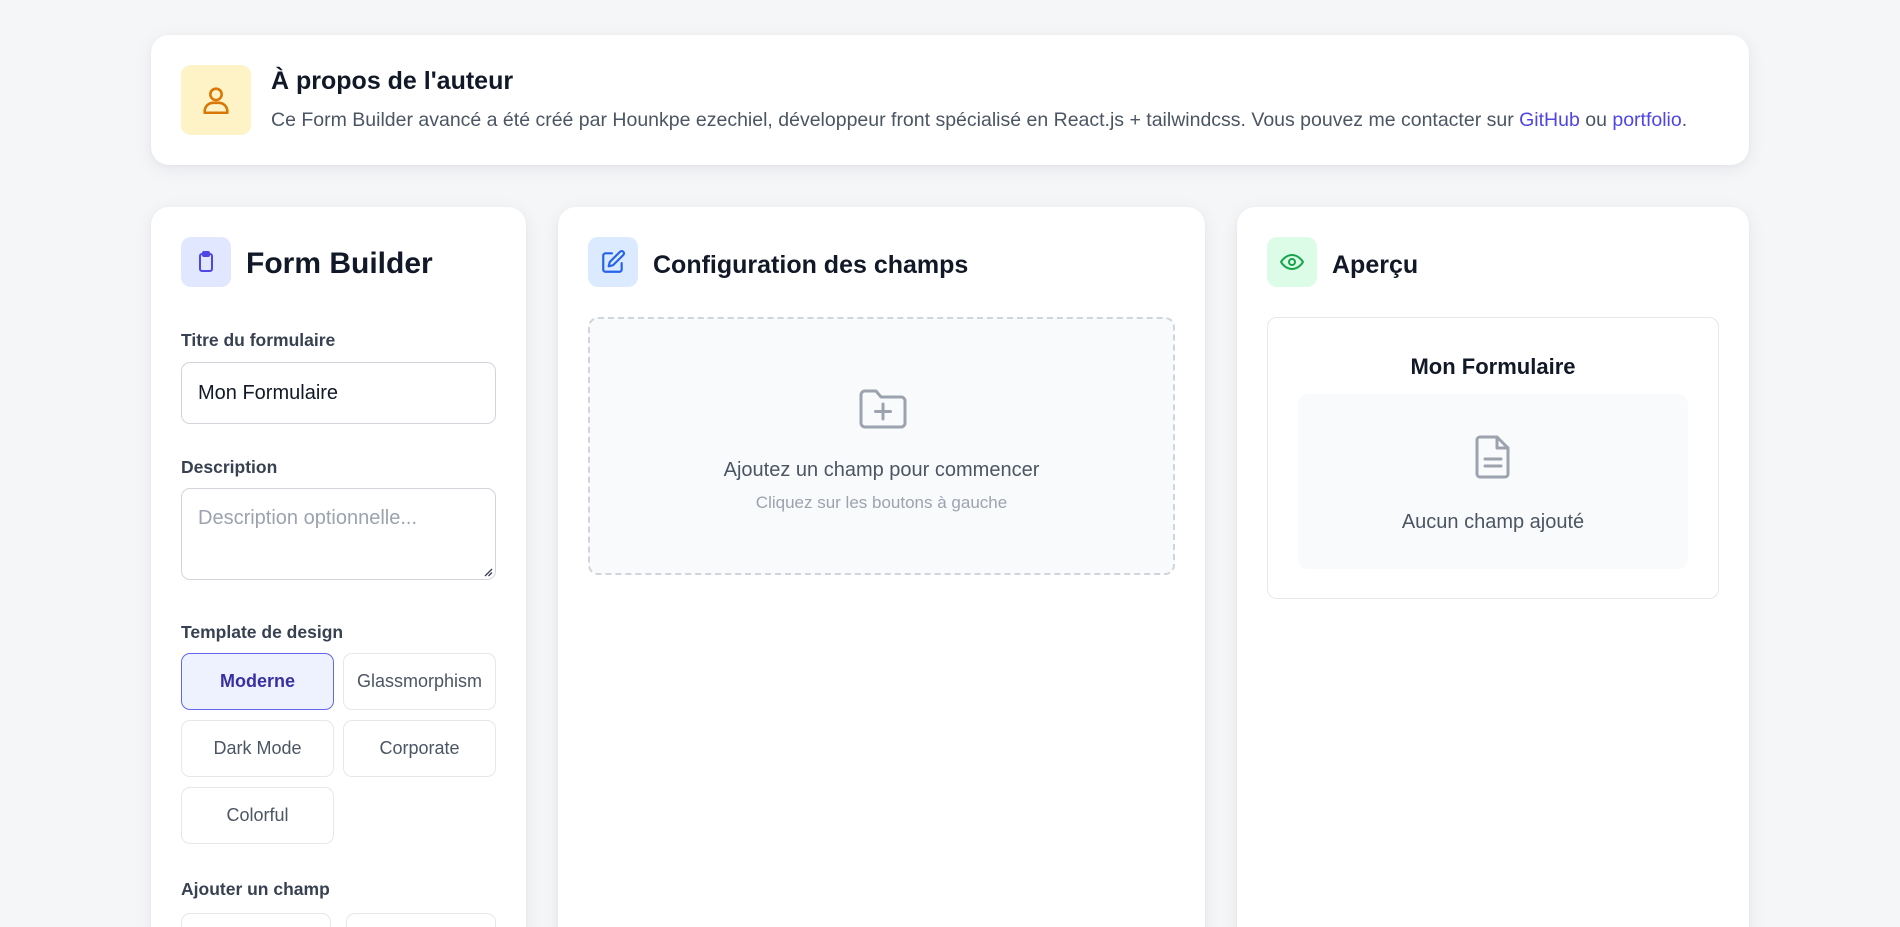 This screenshot has height=927, width=1900. Describe the element at coordinates (881, 470) in the screenshot. I see `empty-state-title: Ajoutez un champ pour commencer` at that location.